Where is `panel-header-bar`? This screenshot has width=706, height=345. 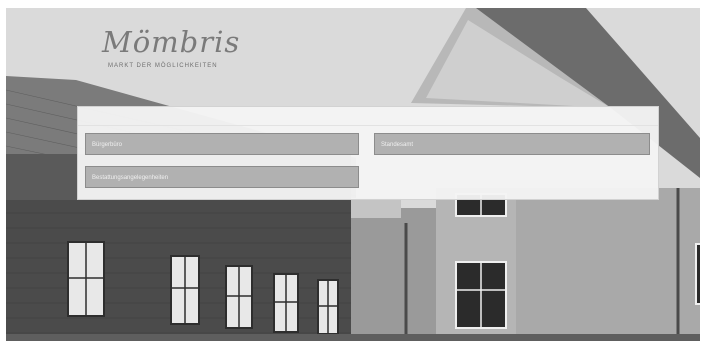 panel-header-bar is located at coordinates (368, 116).